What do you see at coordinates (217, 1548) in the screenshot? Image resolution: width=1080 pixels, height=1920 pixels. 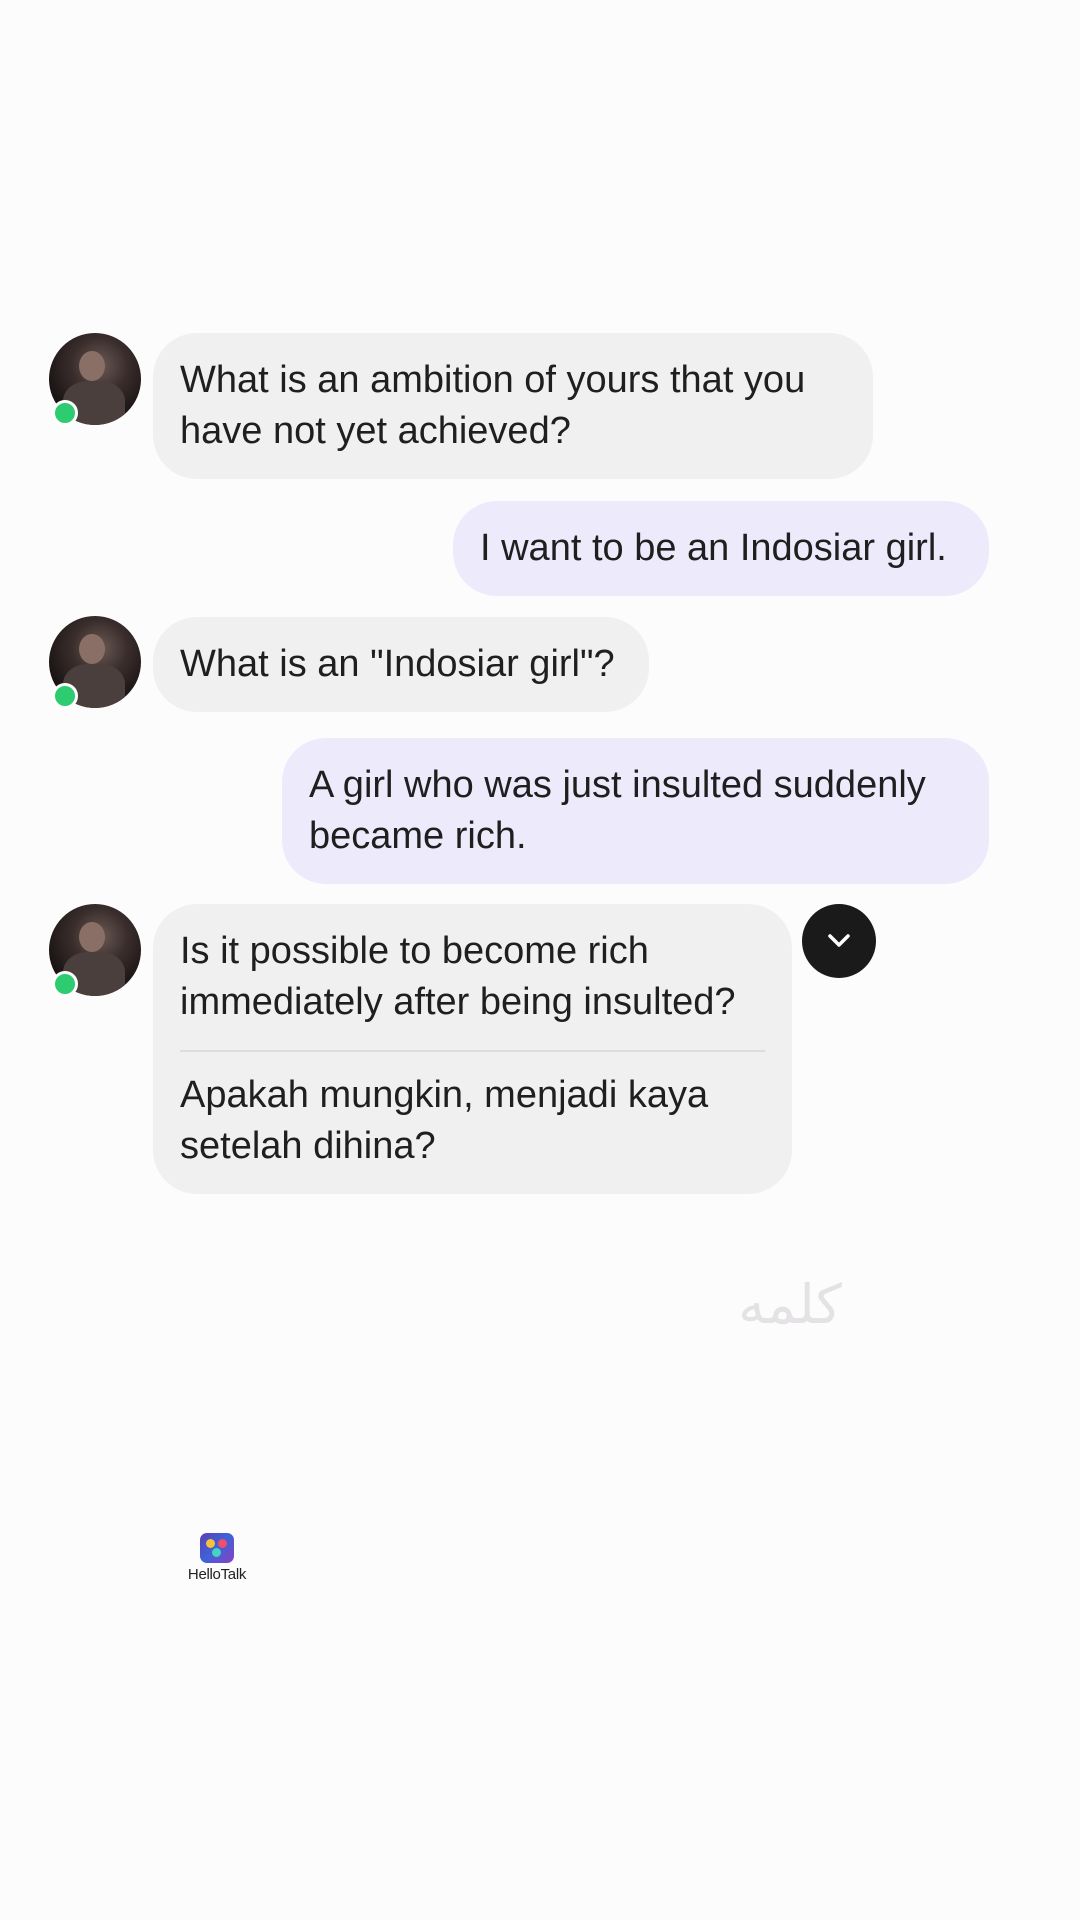 I see `hellotalk-logo-icon` at bounding box center [217, 1548].